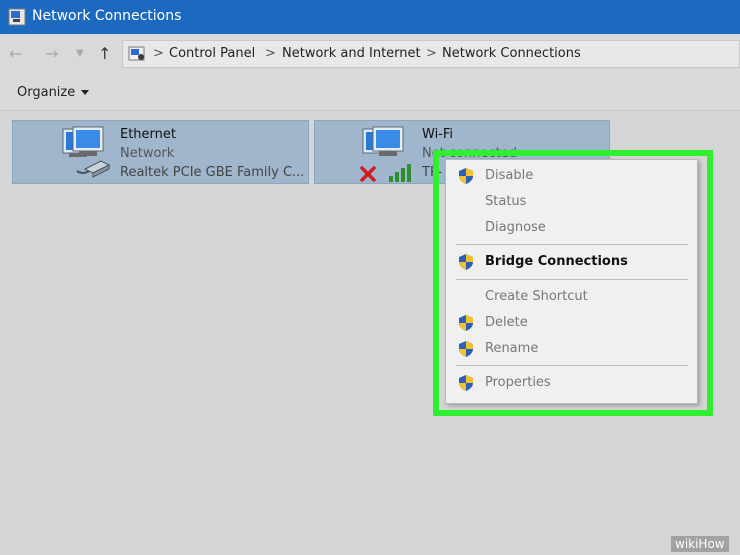  What do you see at coordinates (400, 173) in the screenshot?
I see `signal-strength-icon` at bounding box center [400, 173].